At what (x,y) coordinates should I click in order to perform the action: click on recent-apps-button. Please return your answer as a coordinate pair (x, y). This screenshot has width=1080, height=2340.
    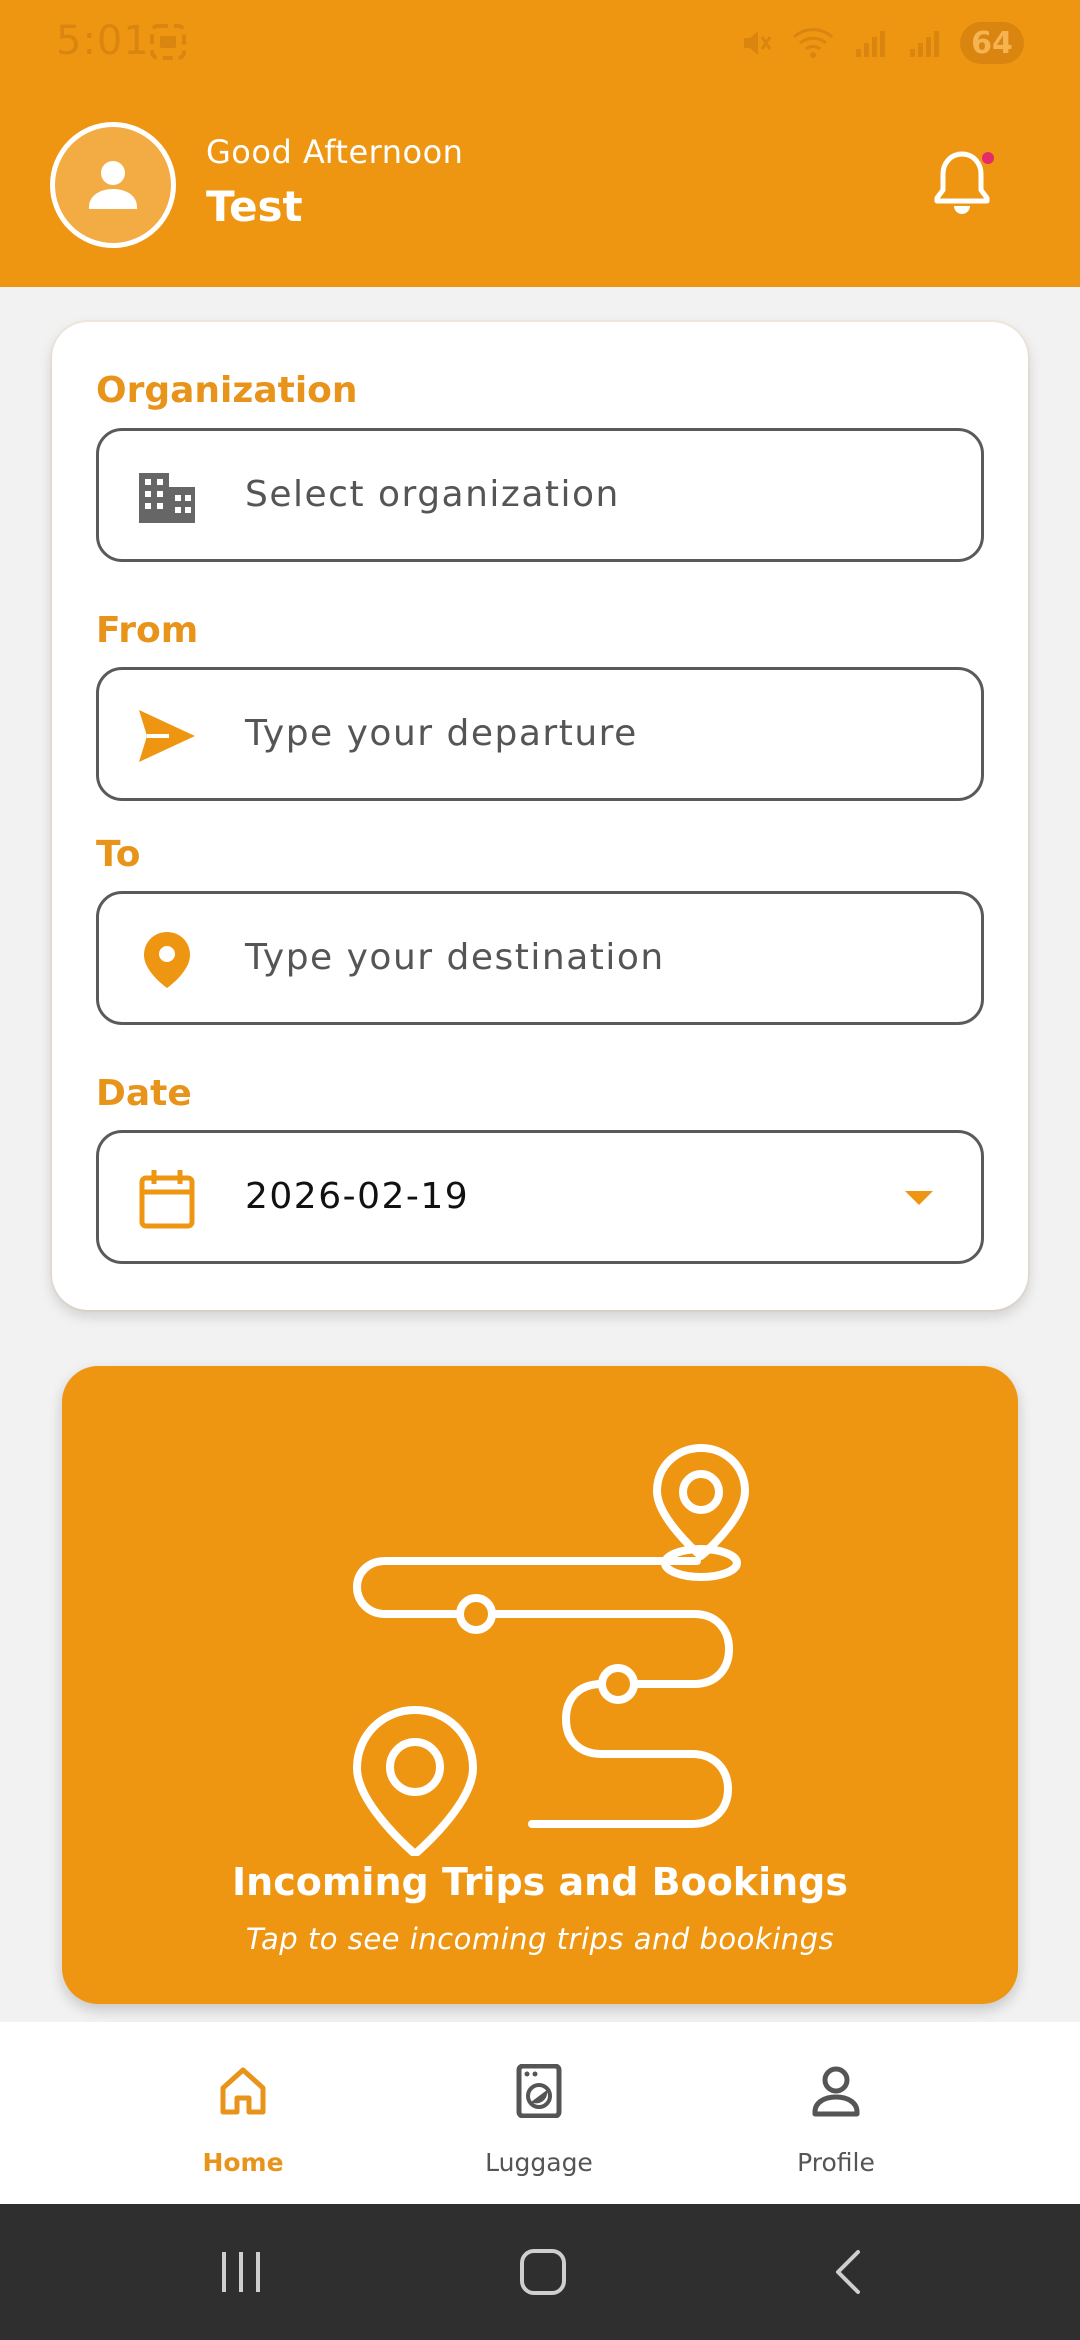
    Looking at the image, I should click on (241, 2272).